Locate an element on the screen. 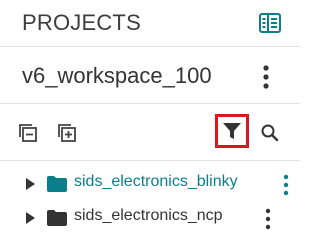 The image size is (320, 251). panel-title: PROJECTS is located at coordinates (81, 22).